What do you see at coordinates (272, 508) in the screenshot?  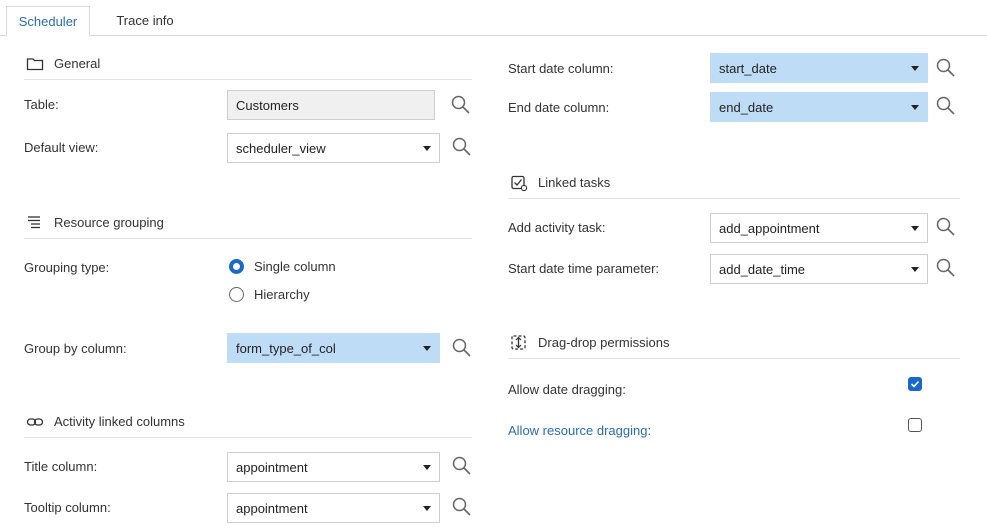 I see `tooltip-column-value: appointment` at bounding box center [272, 508].